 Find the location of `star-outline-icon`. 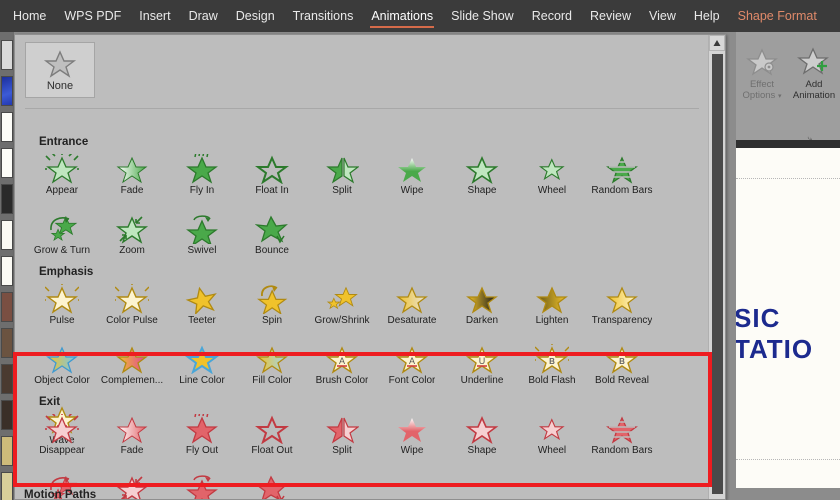

star-outline-icon is located at coordinates (272, 429).